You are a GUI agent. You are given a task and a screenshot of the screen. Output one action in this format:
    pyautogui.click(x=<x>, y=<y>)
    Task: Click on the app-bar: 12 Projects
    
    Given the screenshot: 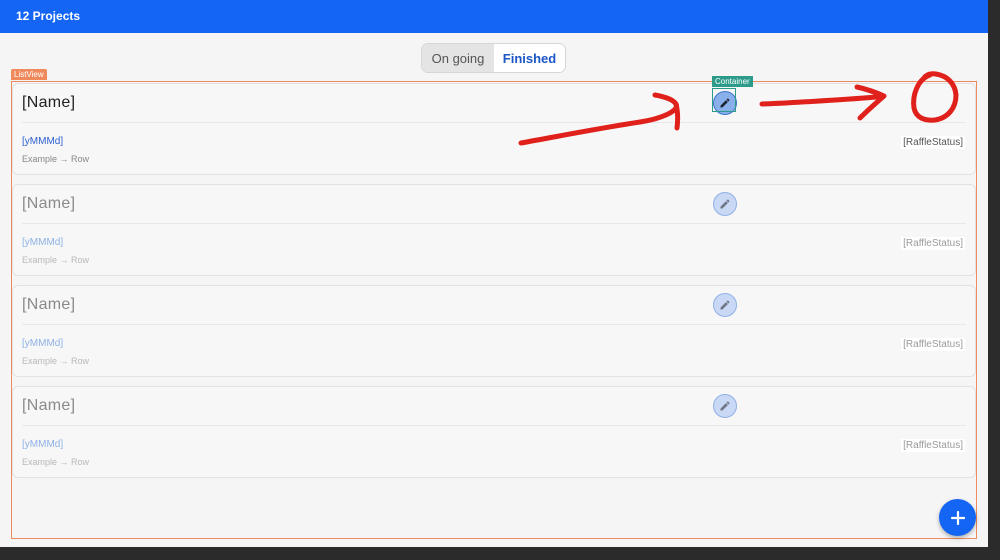 What is the action you would take?
    pyautogui.click(x=494, y=16)
    